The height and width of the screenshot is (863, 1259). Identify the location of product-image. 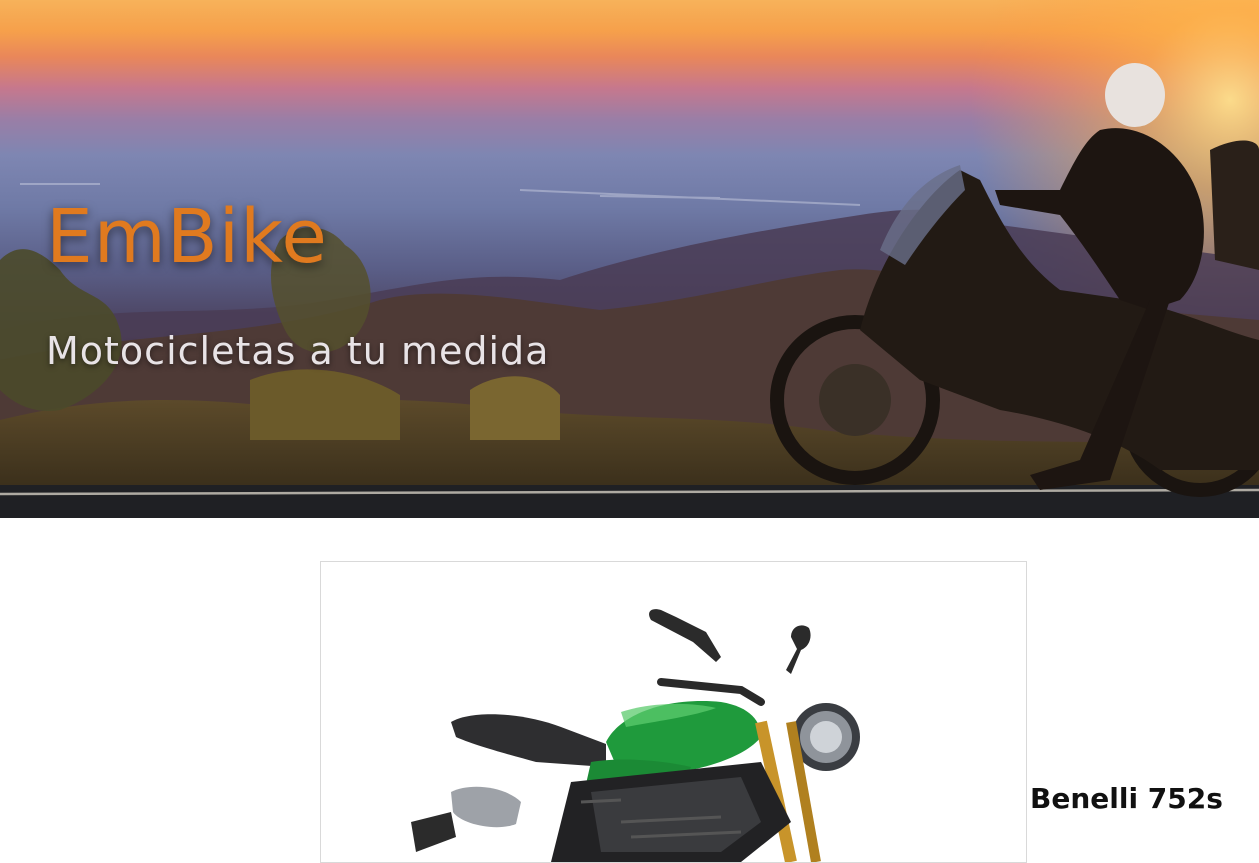
(635, 735).